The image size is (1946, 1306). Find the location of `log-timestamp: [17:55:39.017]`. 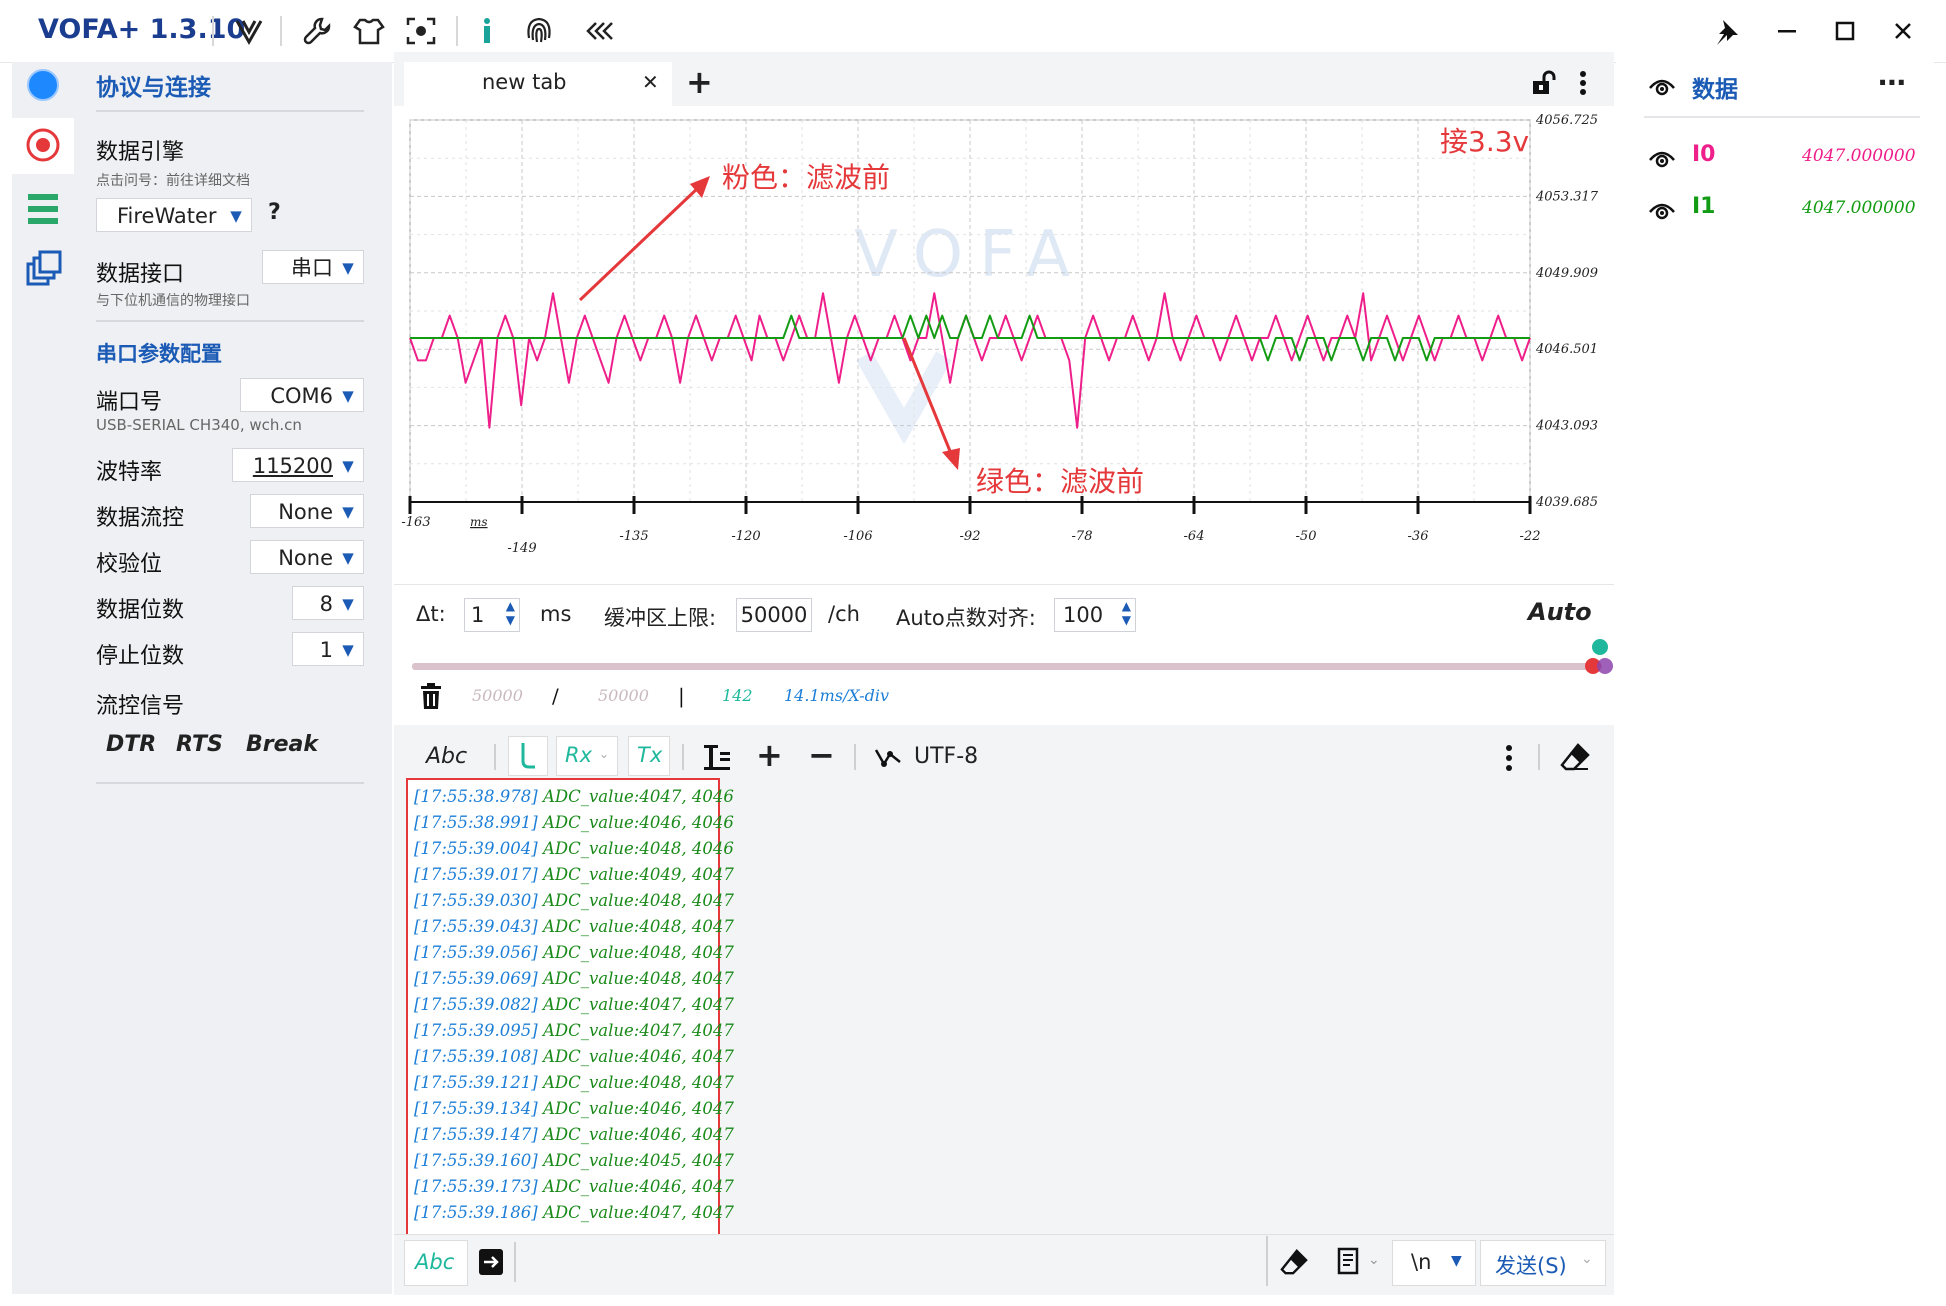

log-timestamp: [17:55:39.017] is located at coordinates (476, 874).